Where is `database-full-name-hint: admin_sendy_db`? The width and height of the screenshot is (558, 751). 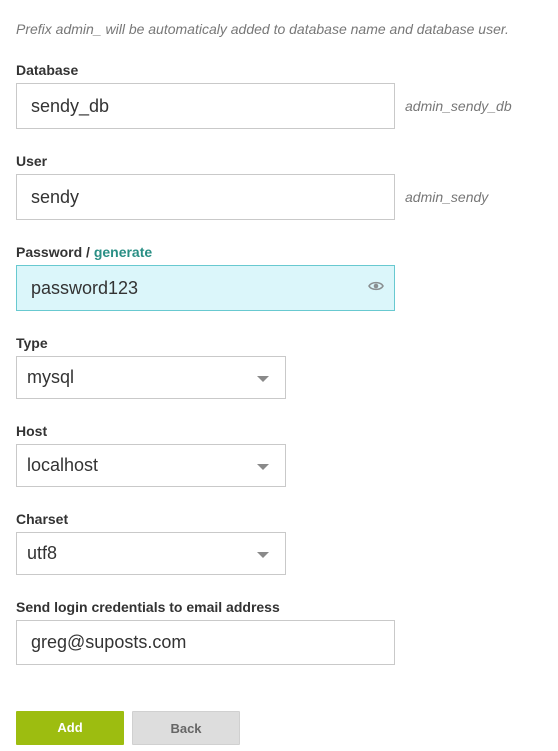 database-full-name-hint: admin_sendy_db is located at coordinates (458, 106).